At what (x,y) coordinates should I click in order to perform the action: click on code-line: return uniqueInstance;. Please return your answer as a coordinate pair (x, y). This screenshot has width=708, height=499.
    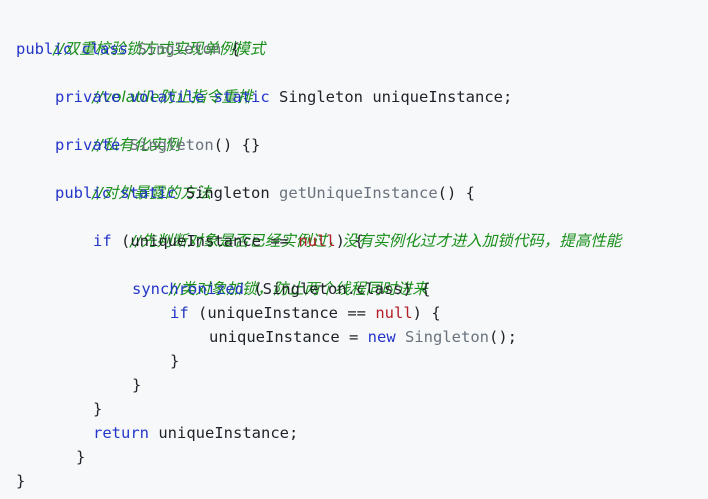
    Looking at the image, I should click on (195, 433).